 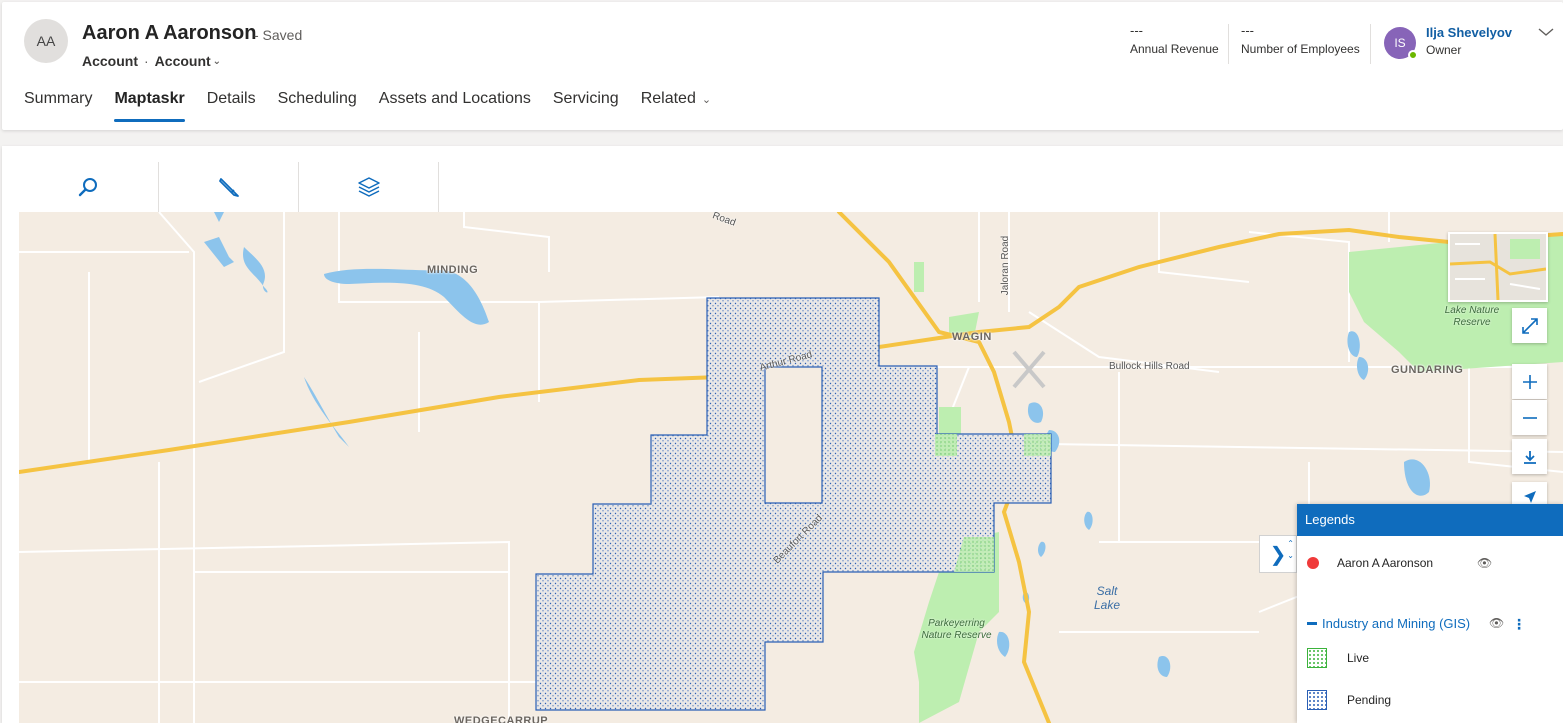 I want to click on park-label: Parkeyerring Nature Reserve, so click(x=956, y=629).